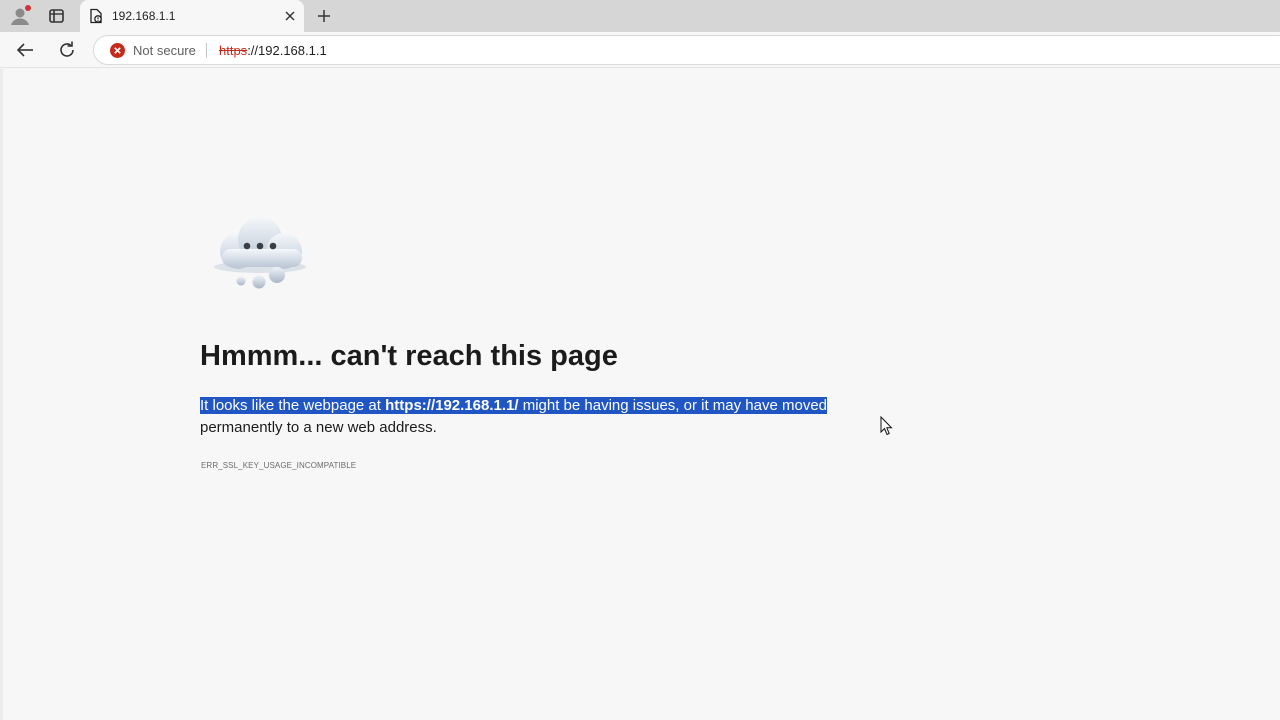  What do you see at coordinates (20, 16) in the screenshot?
I see `profile-button` at bounding box center [20, 16].